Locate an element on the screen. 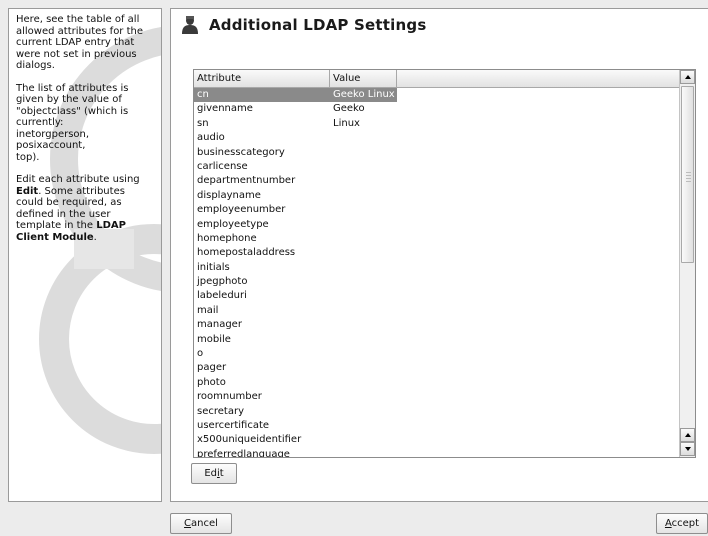 This screenshot has height=536, width=708. attribute-cell: mobile is located at coordinates (214, 339).